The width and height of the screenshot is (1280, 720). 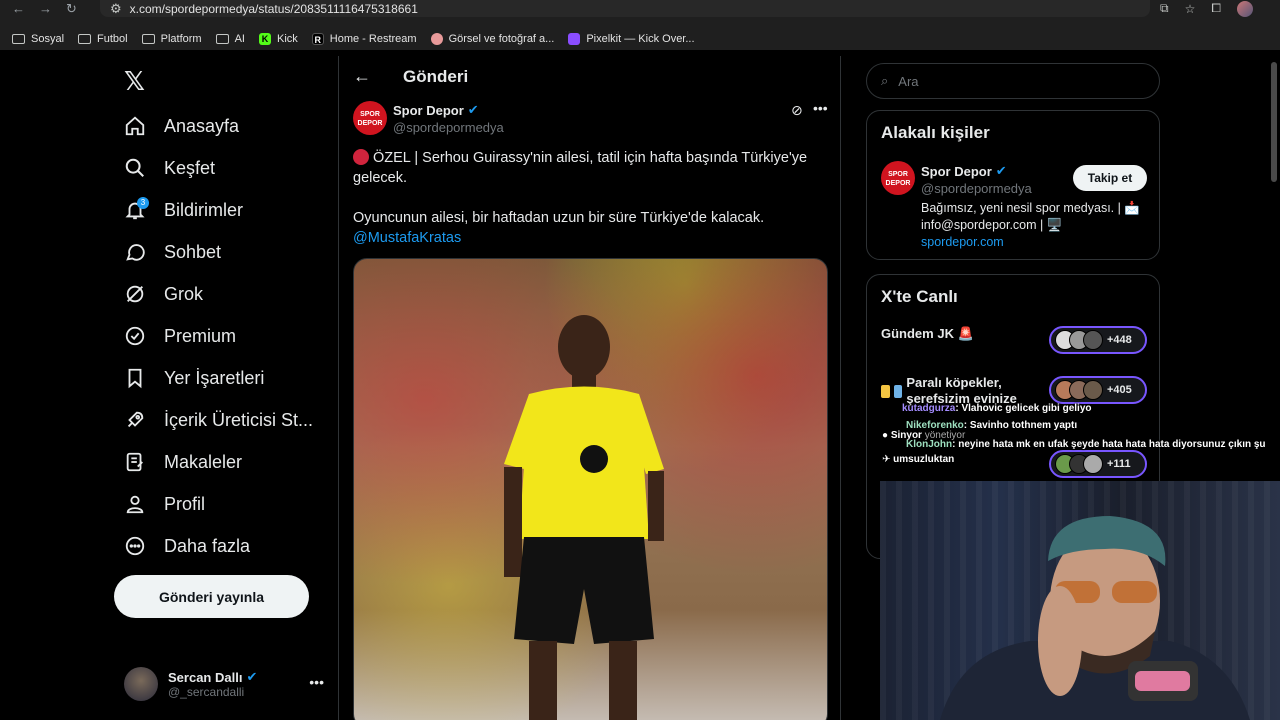 I want to click on nav-item-more: Daha fazla, so click(x=187, y=546).